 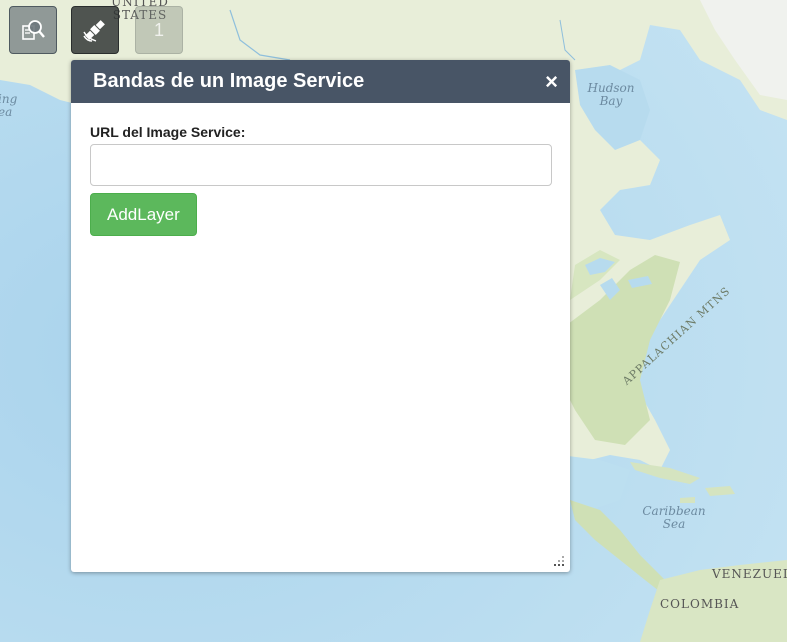 I want to click on url-label: URL del Image Service:, so click(x=168, y=132).